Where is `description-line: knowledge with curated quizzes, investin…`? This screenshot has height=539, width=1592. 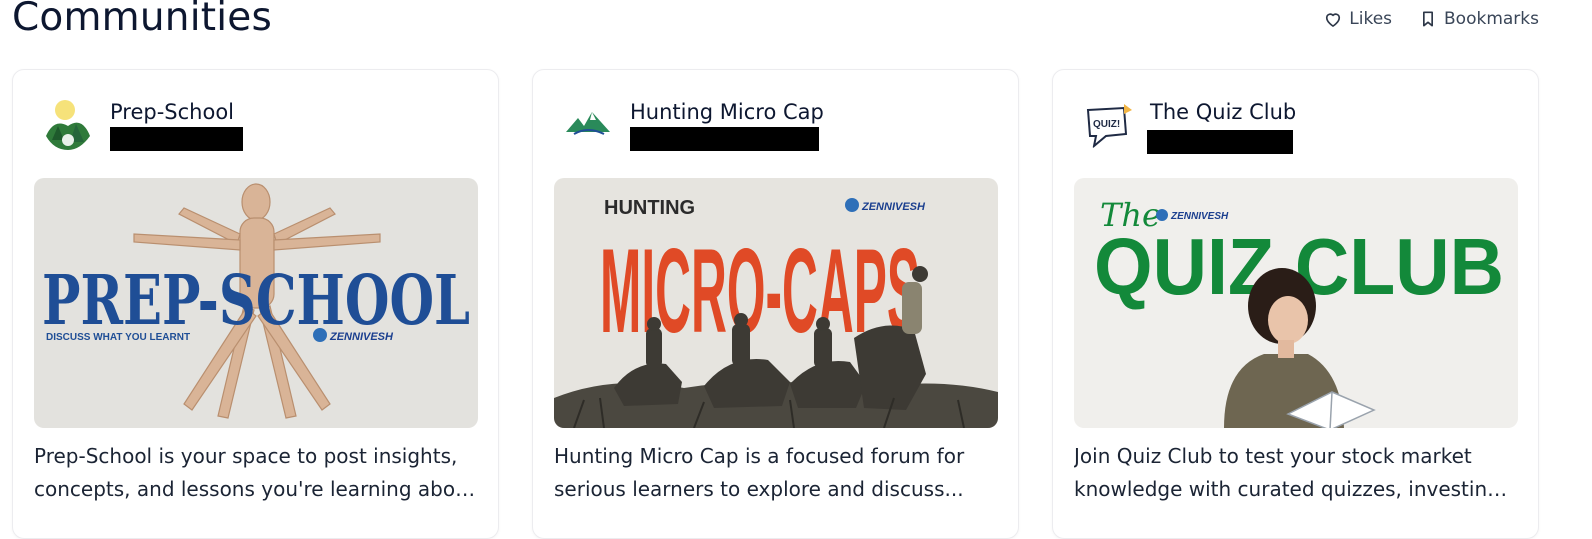 description-line: knowledge with curated quizzes, investin… is located at coordinates (1296, 489).